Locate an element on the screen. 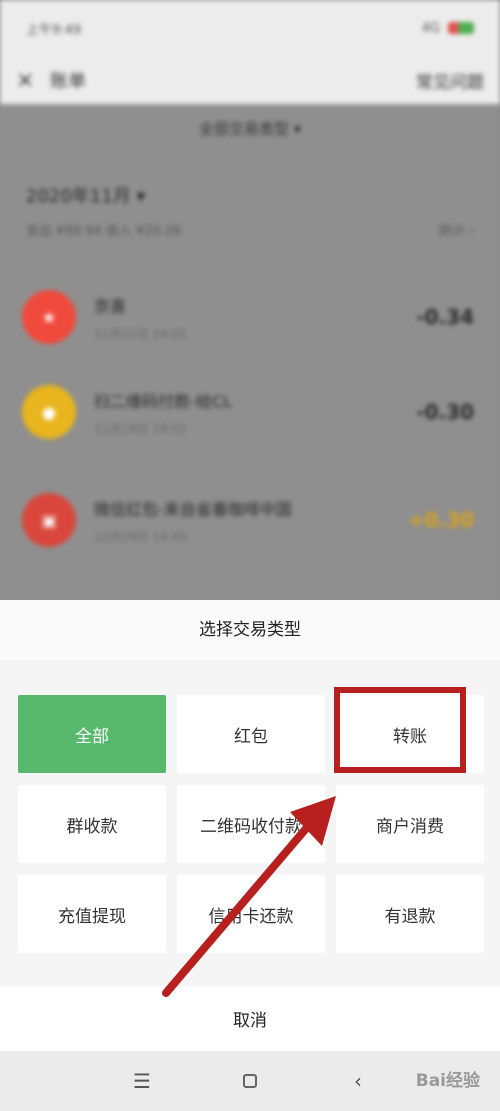 The height and width of the screenshot is (1111, 500). option-qr-payment: 二维码收付款 is located at coordinates (251, 824).